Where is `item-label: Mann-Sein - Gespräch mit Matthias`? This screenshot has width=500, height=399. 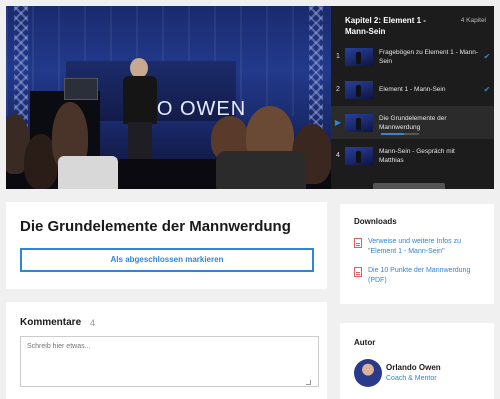
item-label: Mann-Sein - Gespräch mit Matthias is located at coordinates (417, 155).